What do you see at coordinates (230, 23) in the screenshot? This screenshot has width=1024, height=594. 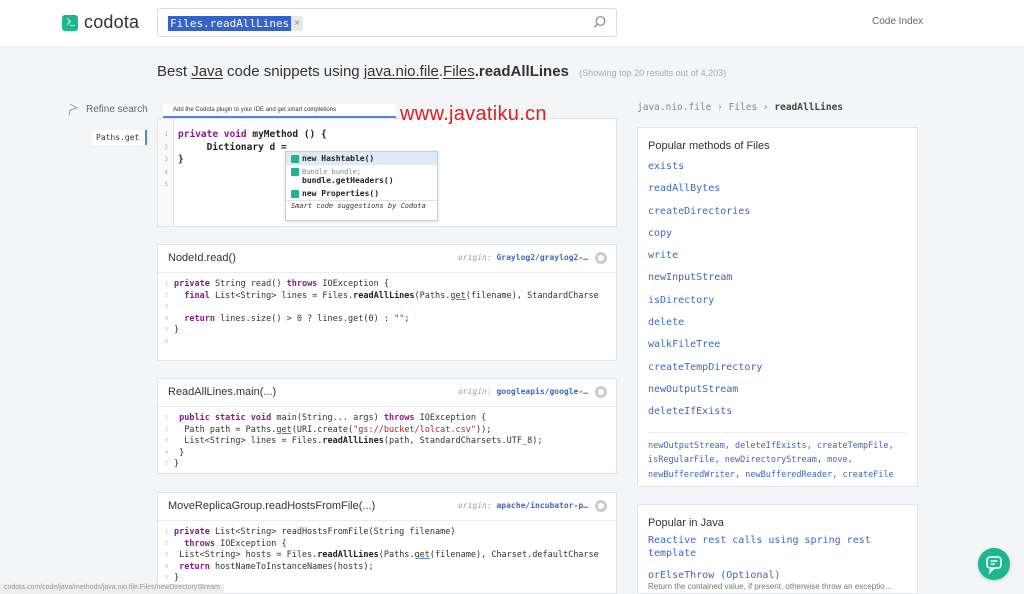 I see `search-chip-label: Files.readAllLines` at bounding box center [230, 23].